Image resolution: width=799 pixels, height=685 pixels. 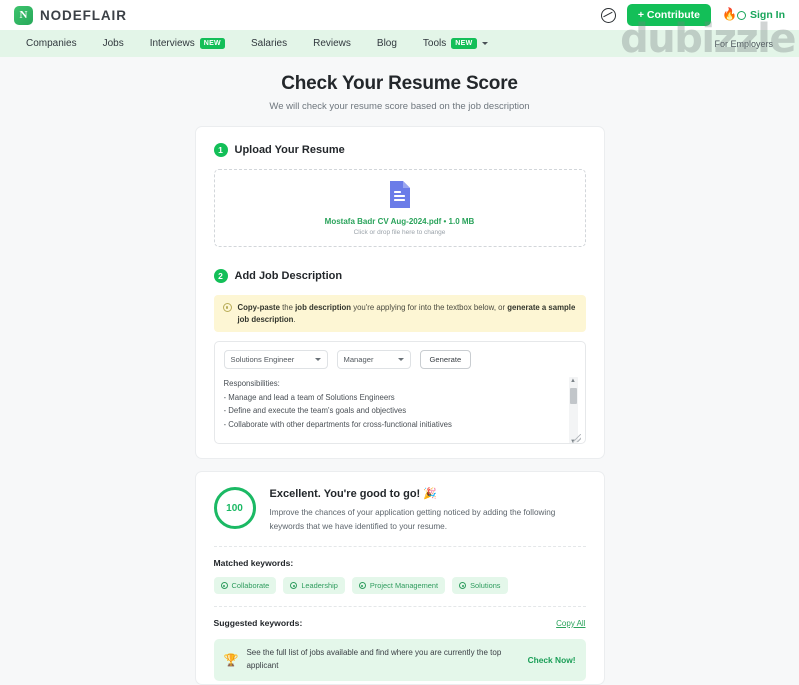 What do you see at coordinates (399, 221) in the screenshot?
I see `uploaded-file-name: Mostafa Badr CV Aug-2024.pdf • 1.0 MB` at bounding box center [399, 221].